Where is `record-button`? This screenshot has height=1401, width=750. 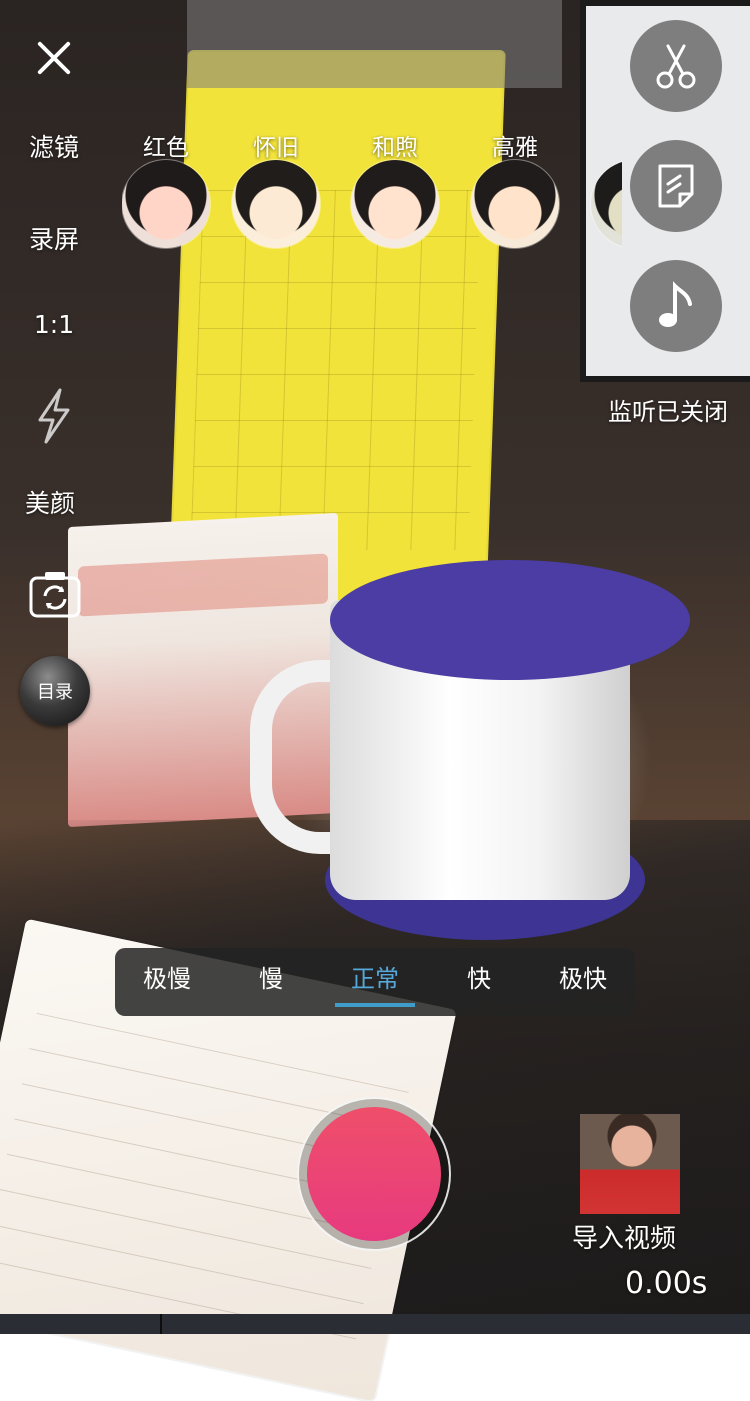
record-button is located at coordinates (374, 1174).